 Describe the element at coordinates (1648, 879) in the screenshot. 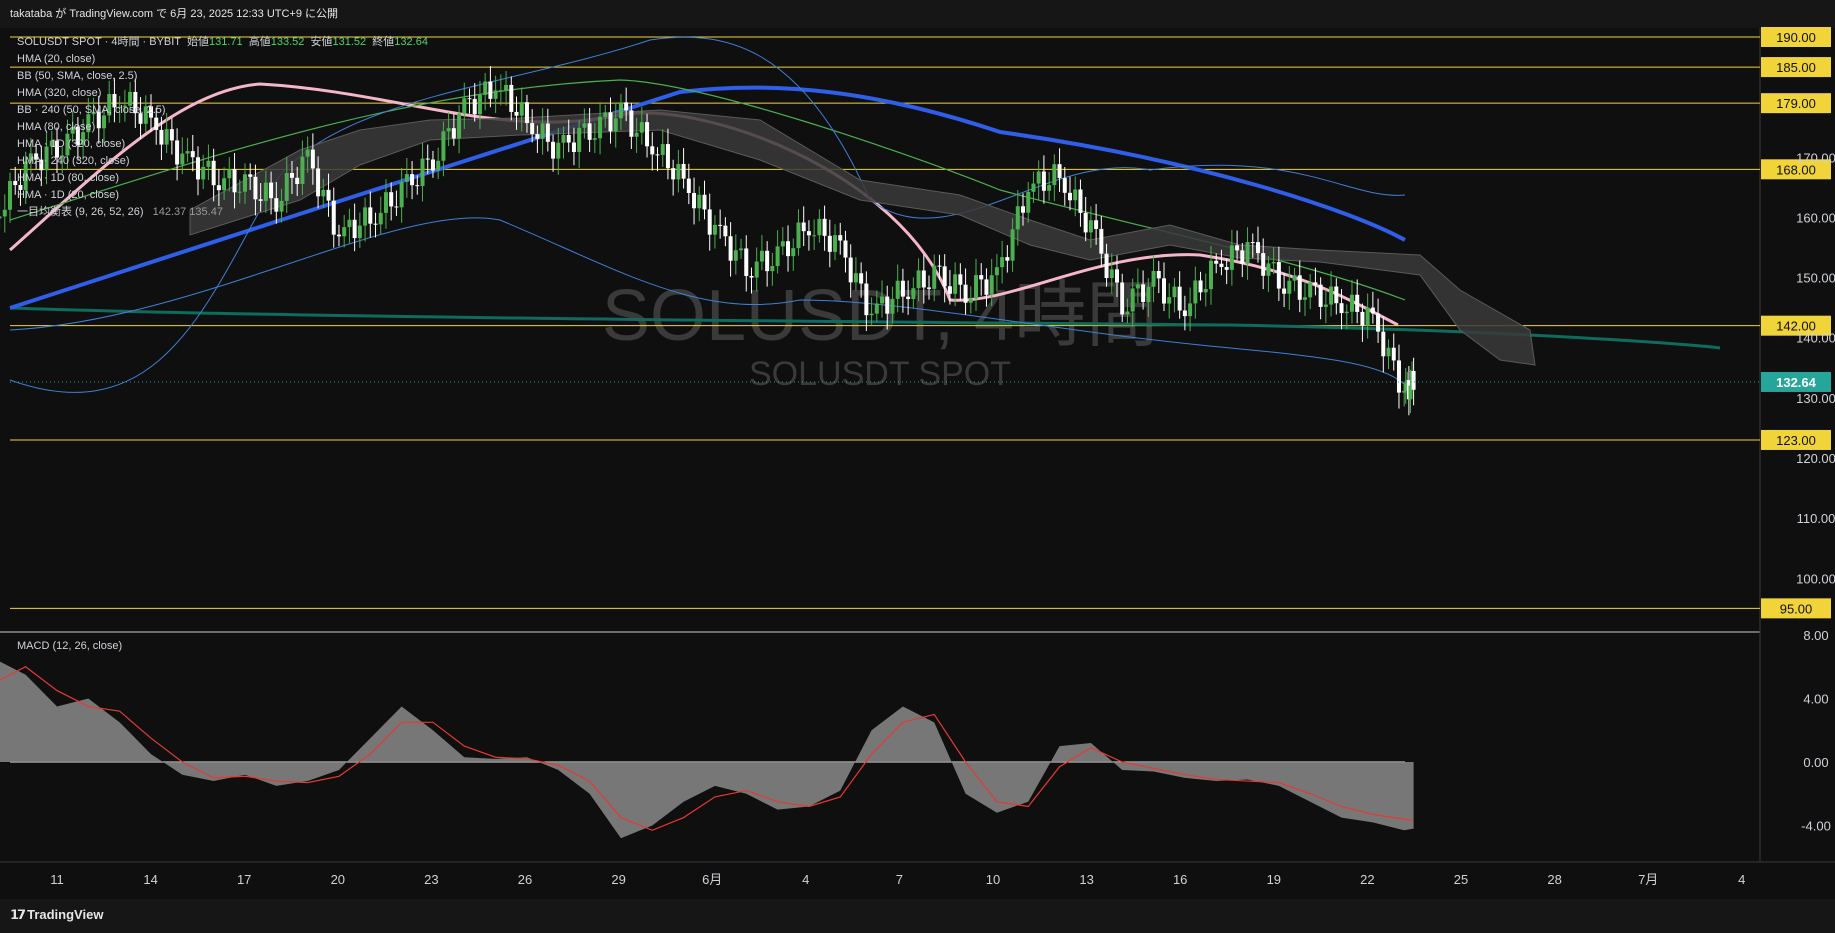

I see `x-tick-label: 7月` at that location.